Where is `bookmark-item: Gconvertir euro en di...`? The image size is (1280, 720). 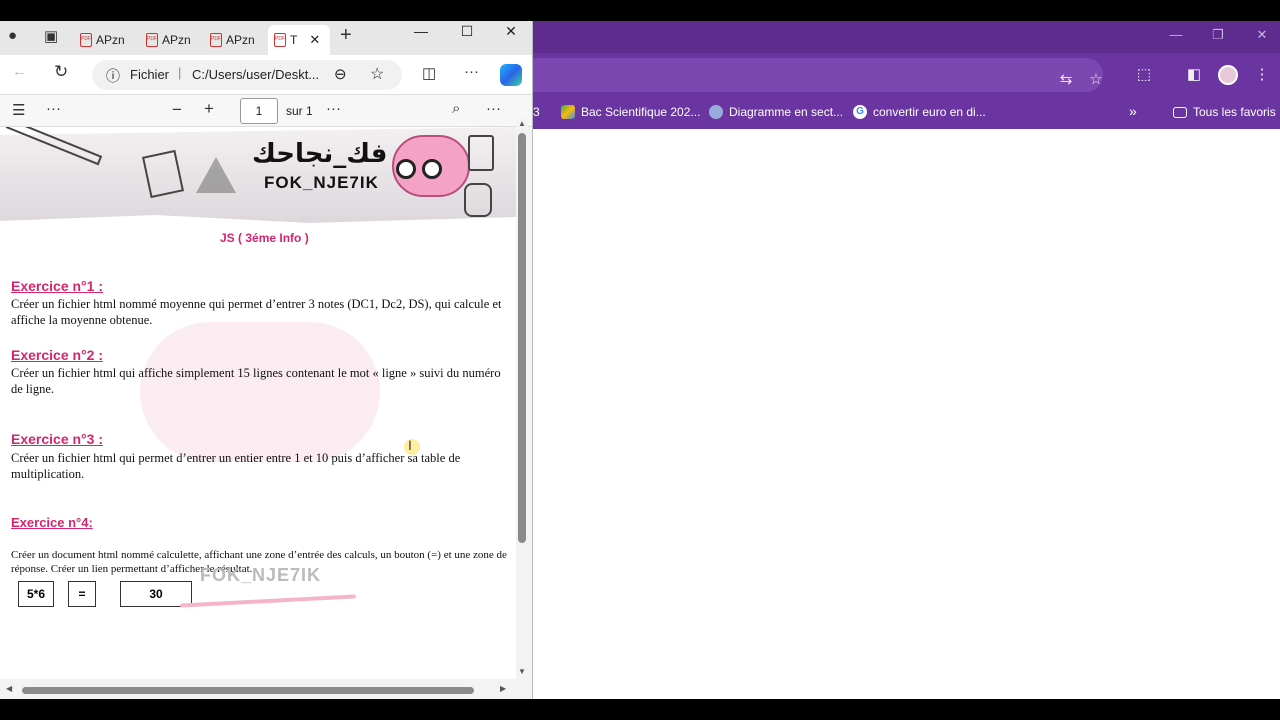 bookmark-item: Gconvertir euro en di... is located at coordinates (919, 112).